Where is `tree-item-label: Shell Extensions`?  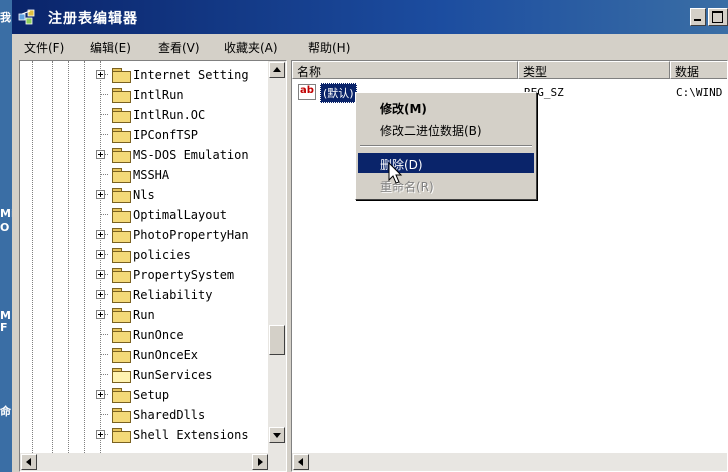 tree-item-label: Shell Extensions is located at coordinates (191, 435).